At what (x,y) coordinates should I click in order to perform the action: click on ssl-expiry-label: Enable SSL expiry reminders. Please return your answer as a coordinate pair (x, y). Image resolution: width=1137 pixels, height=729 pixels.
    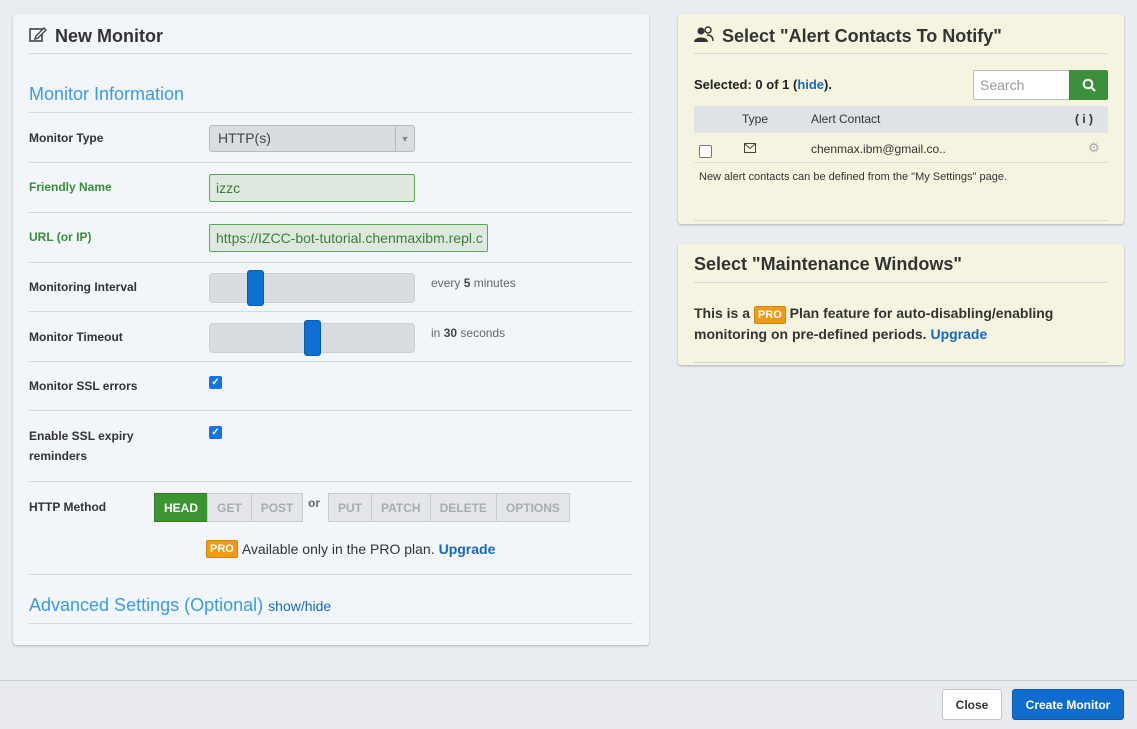
    Looking at the image, I should click on (81, 446).